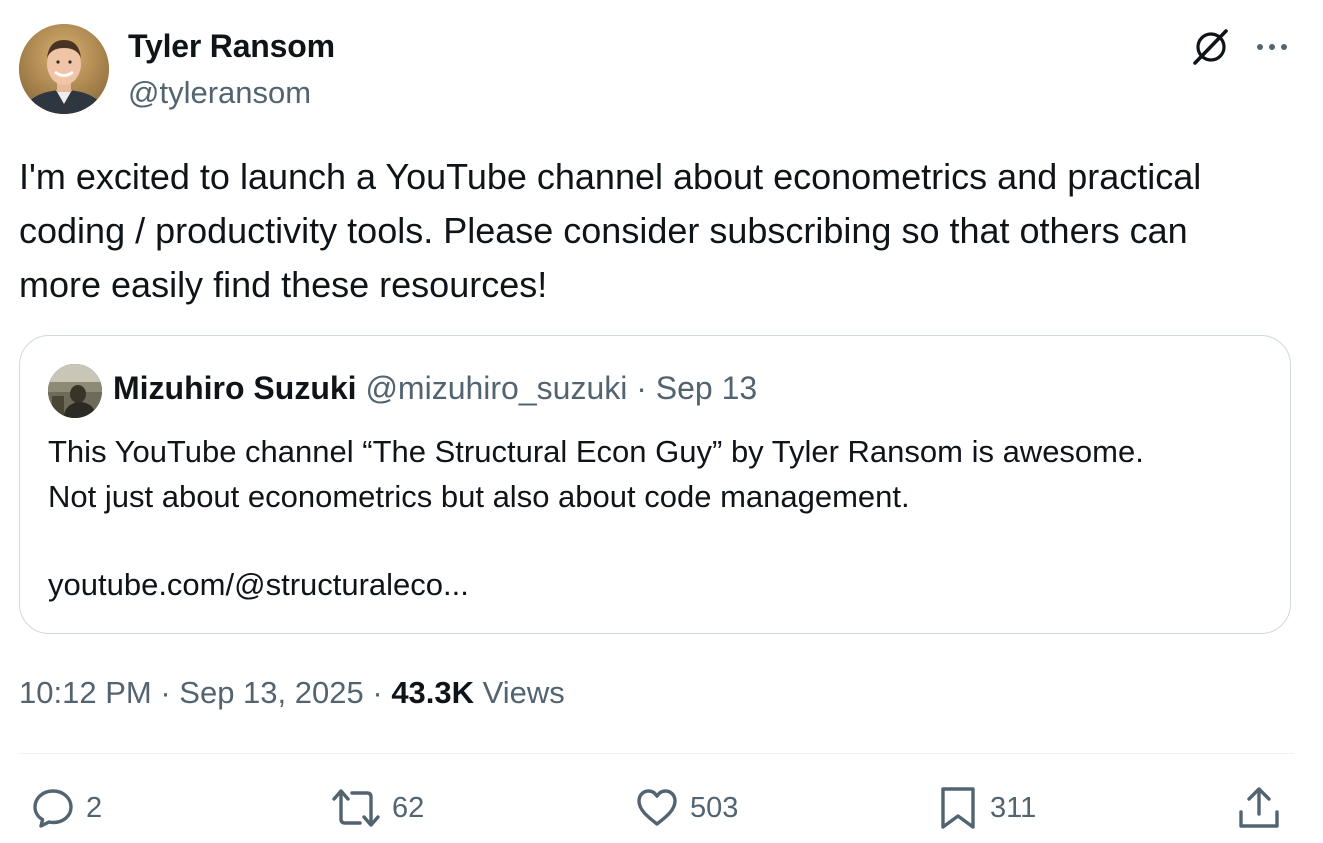  What do you see at coordinates (219, 93) in the screenshot?
I see `author-handle: @tyleransom` at bounding box center [219, 93].